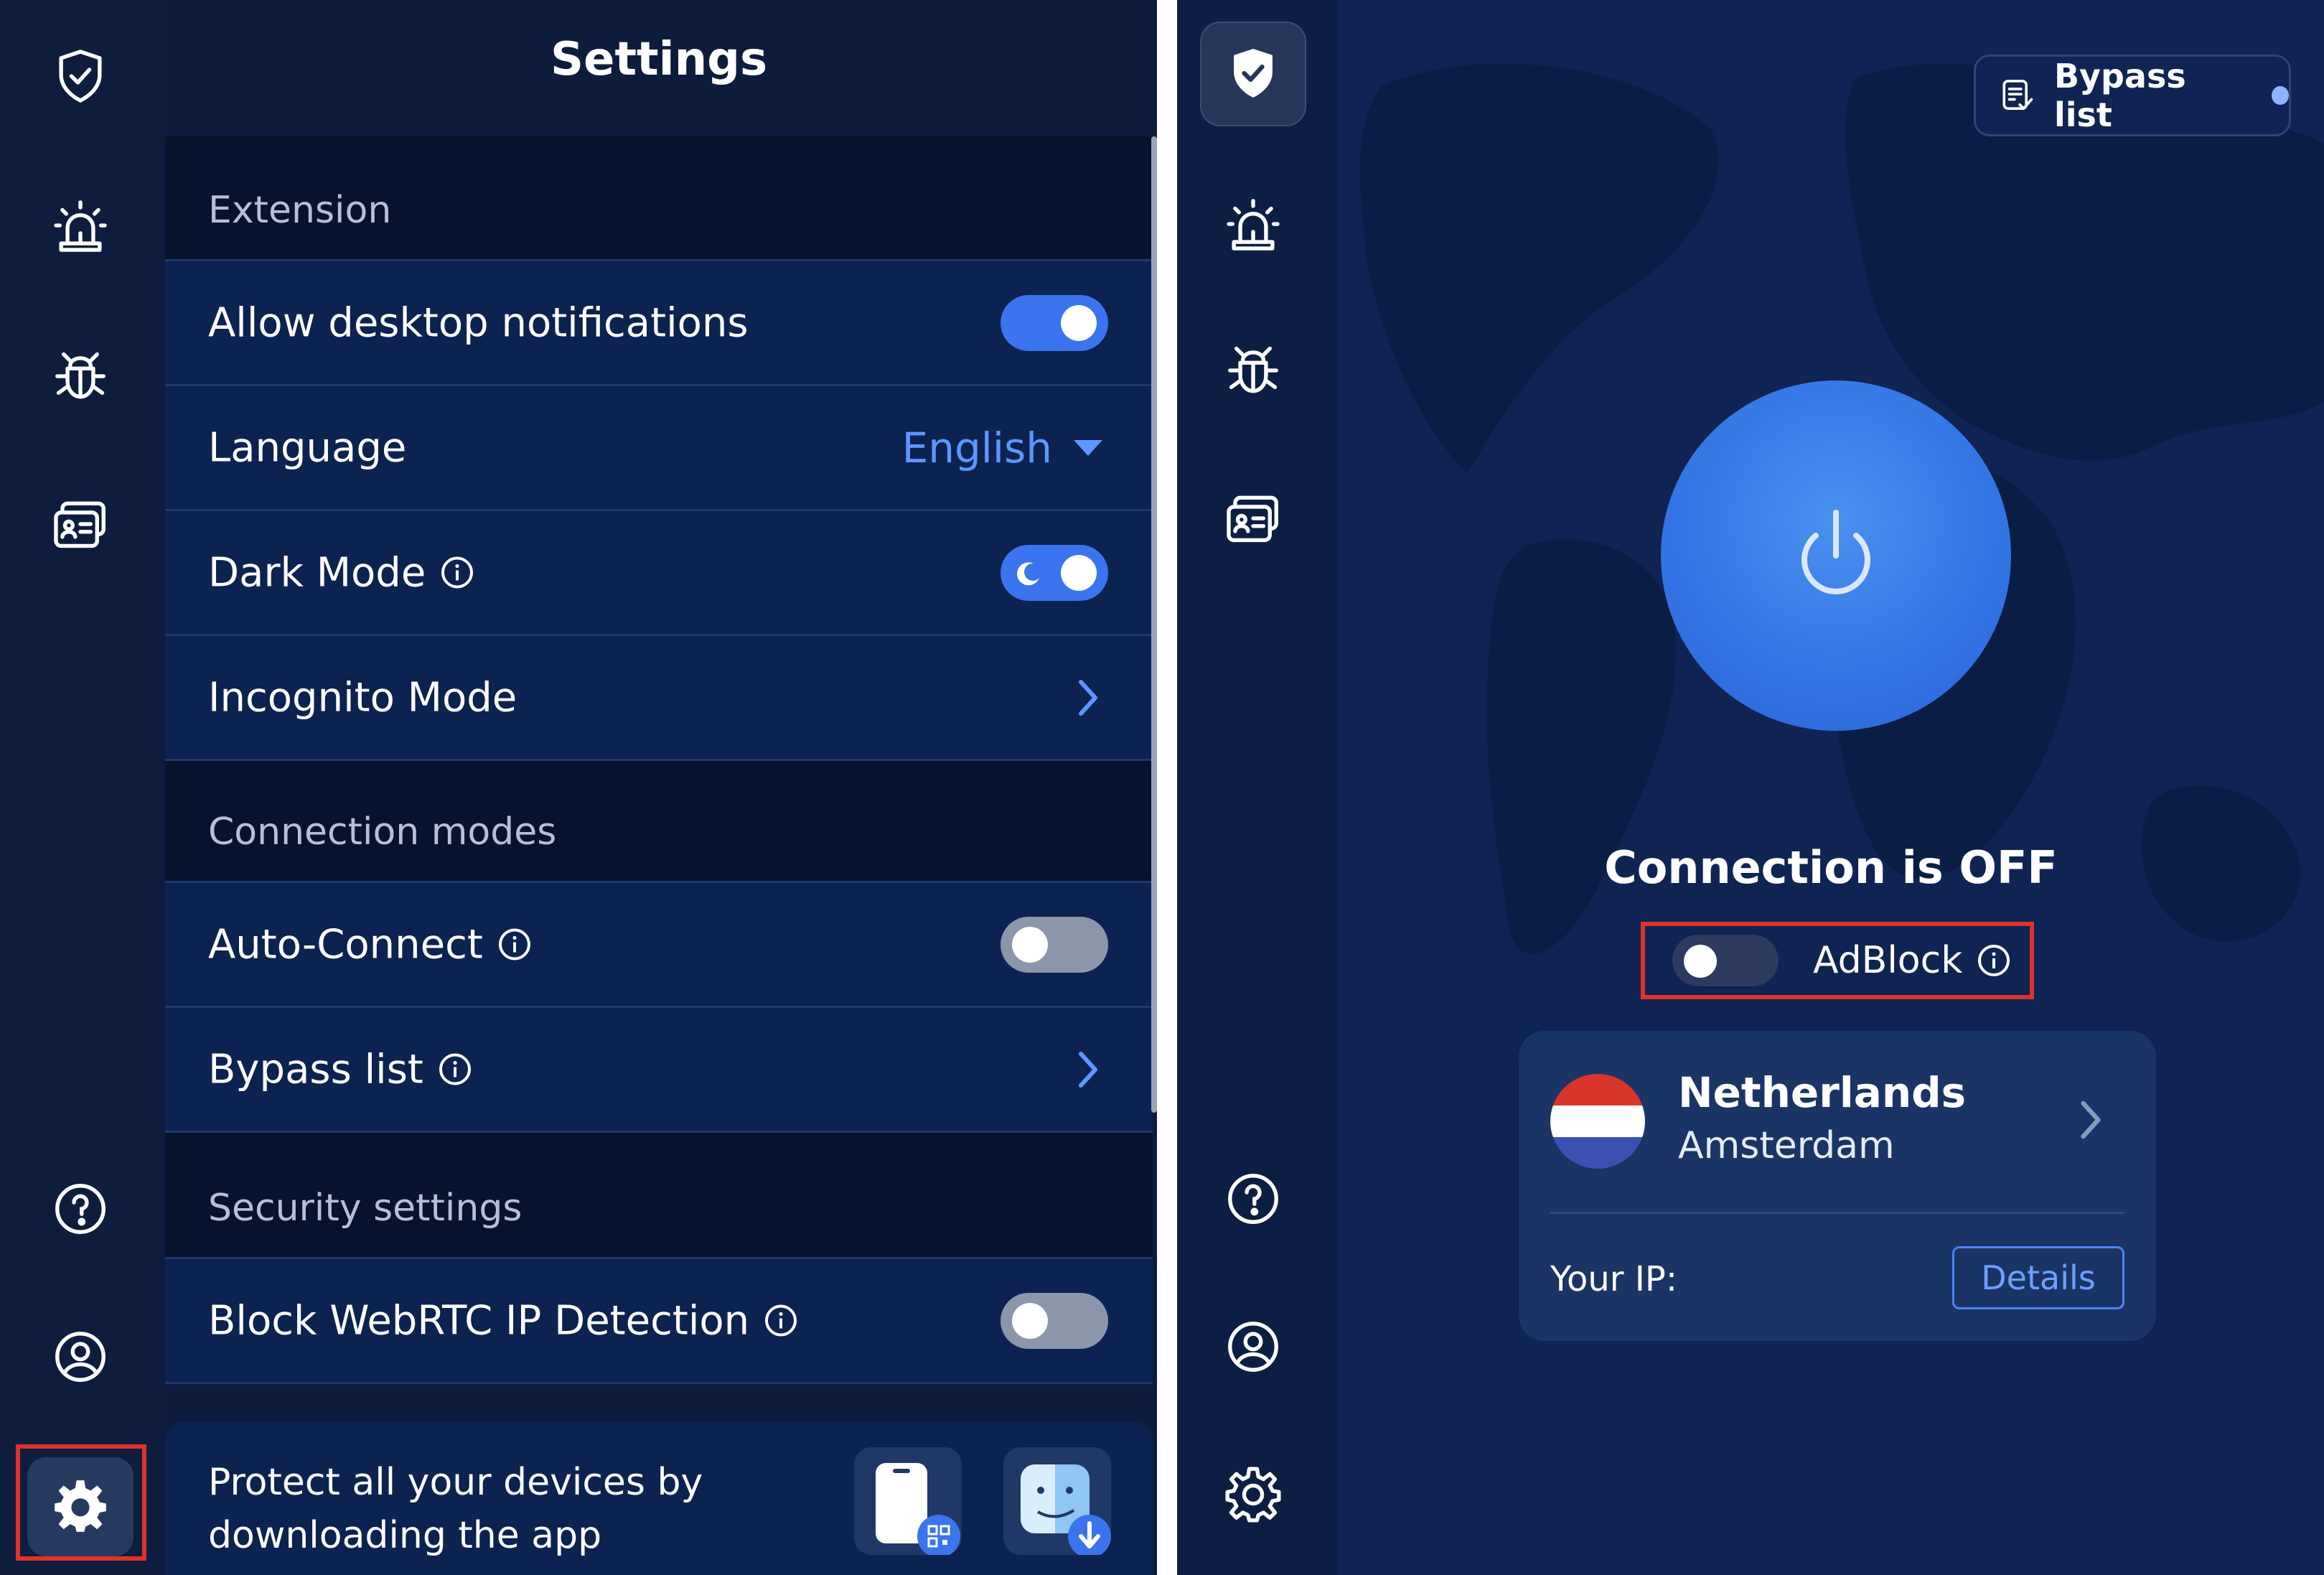  What do you see at coordinates (1088, 447) in the screenshot?
I see `caret-down-icon` at bounding box center [1088, 447].